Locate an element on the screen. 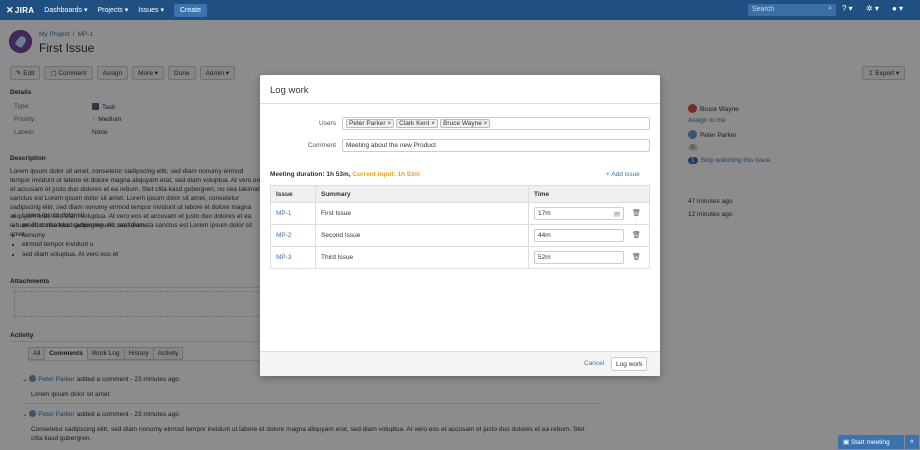 This screenshot has width=920, height=450. search-input: Search ⌕ is located at coordinates (792, 10).